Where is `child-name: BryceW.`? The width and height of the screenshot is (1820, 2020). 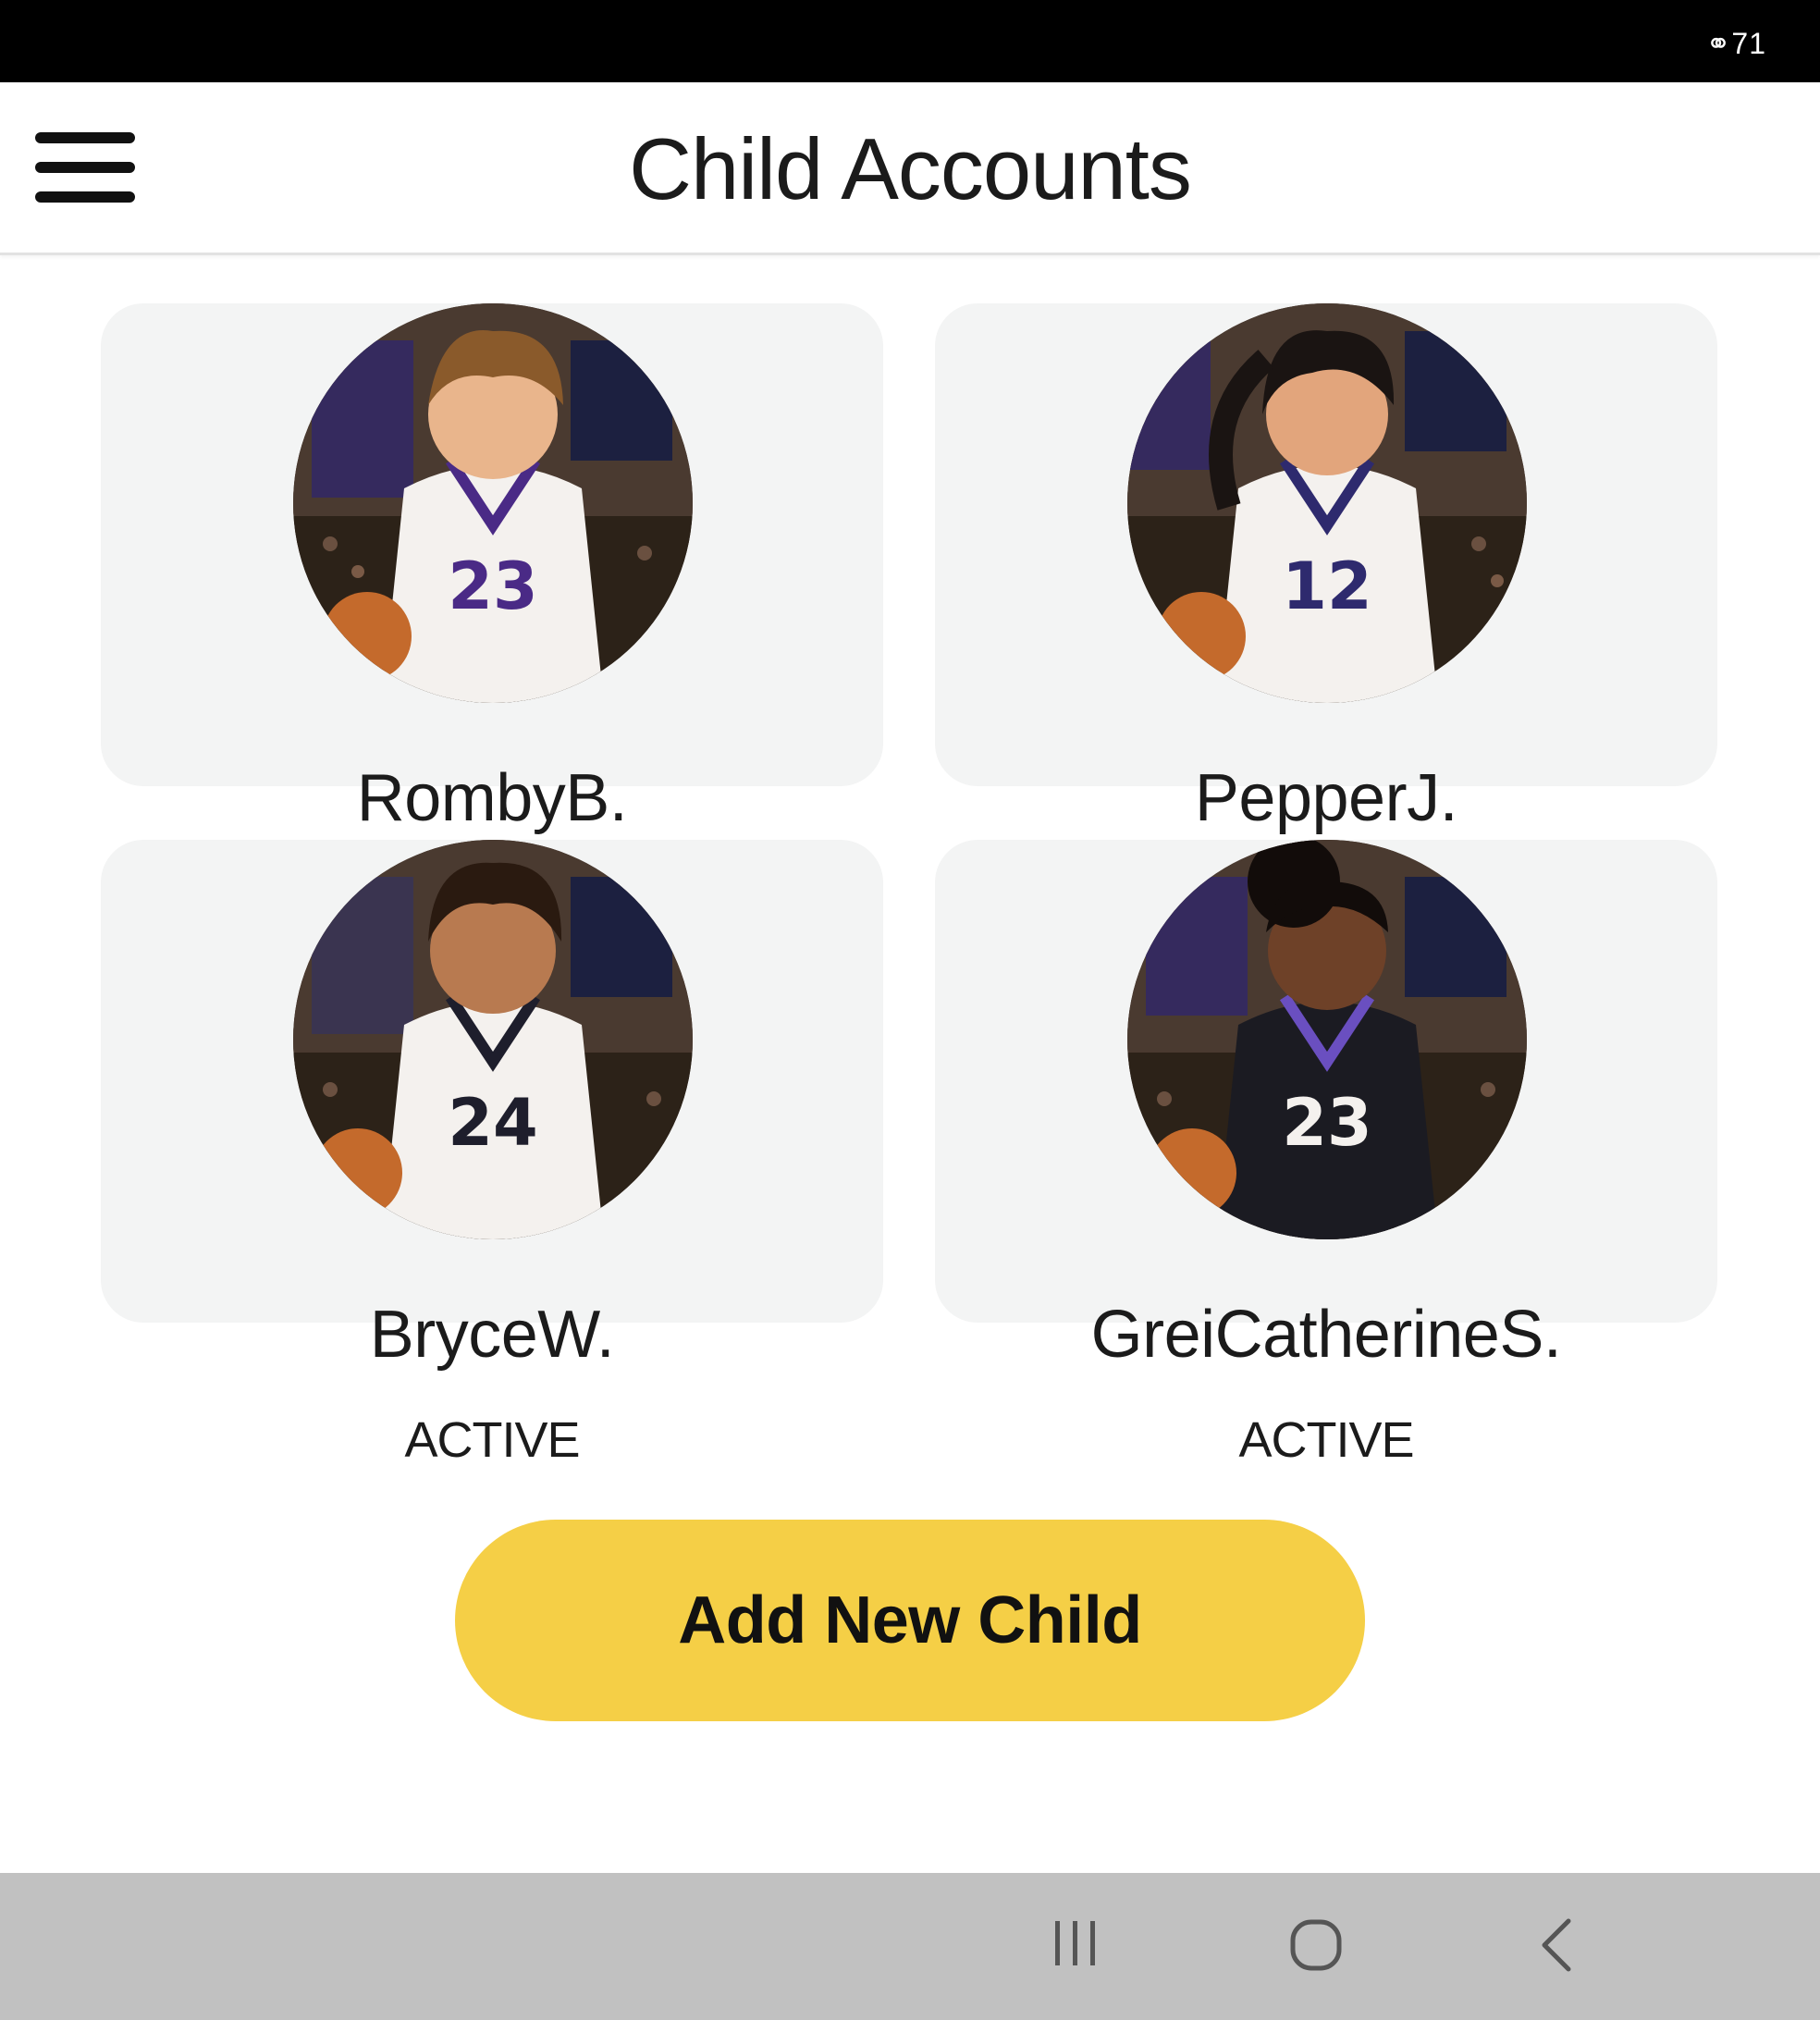
child-name: BryceW. is located at coordinates (492, 1335).